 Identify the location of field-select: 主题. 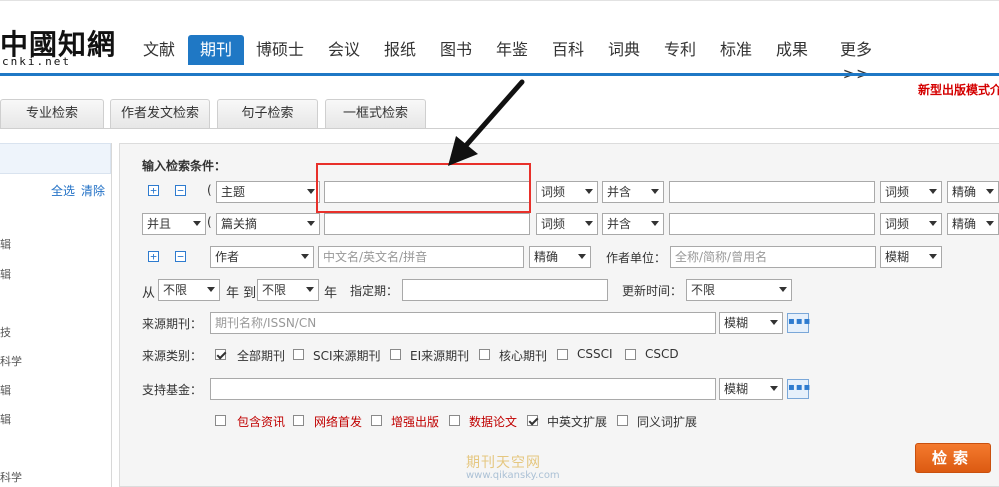
(268, 192).